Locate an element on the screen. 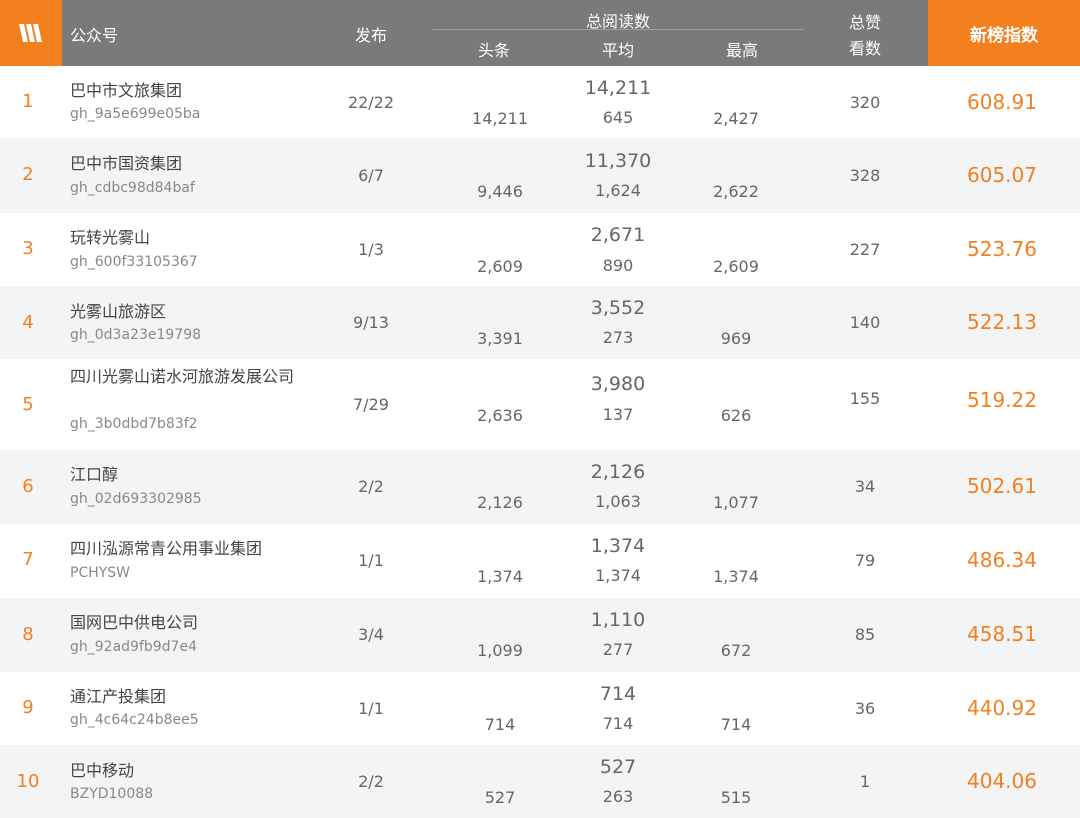 This screenshot has width=1080, height=818. publish-count: 1/1 is located at coordinates (371, 708).